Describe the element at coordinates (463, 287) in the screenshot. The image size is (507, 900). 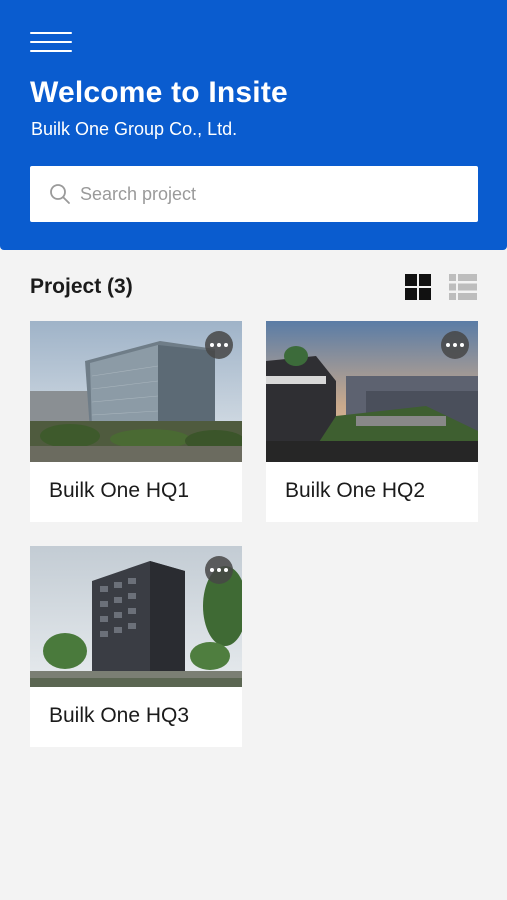
I see `list-view-icon` at that location.